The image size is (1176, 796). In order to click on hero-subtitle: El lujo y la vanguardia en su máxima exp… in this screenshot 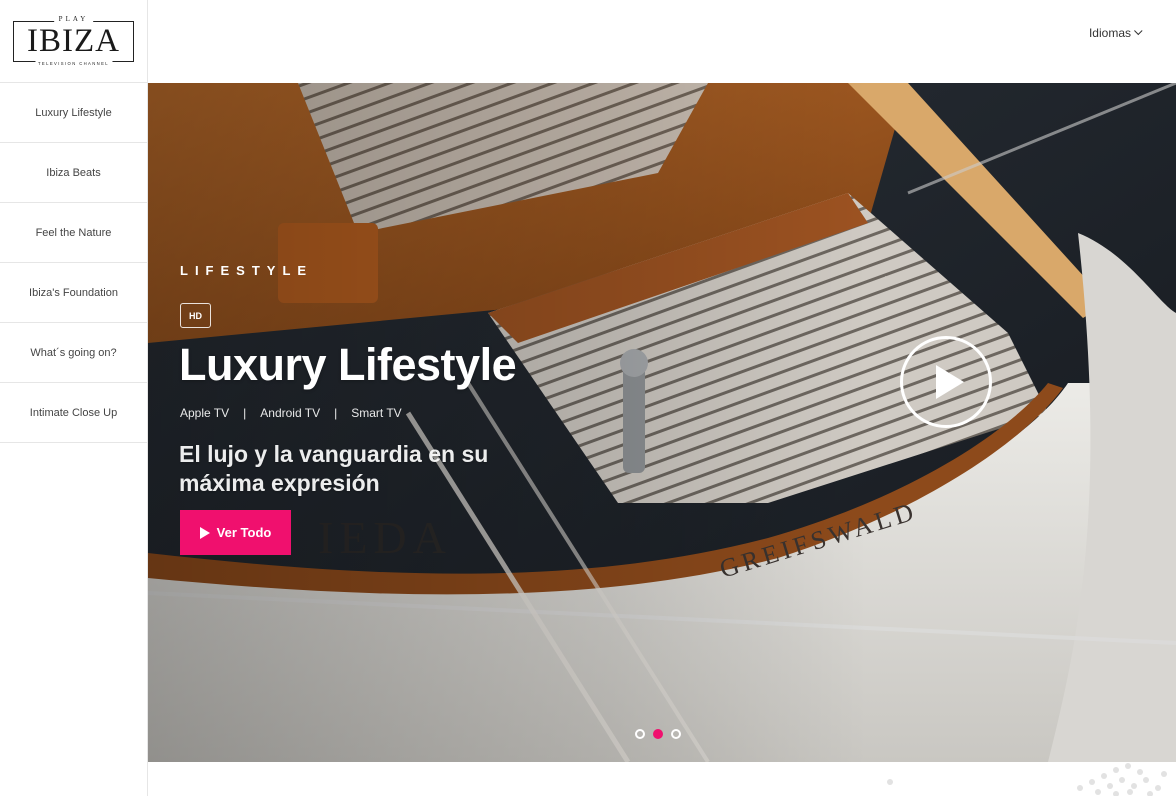, I will do `click(334, 468)`.